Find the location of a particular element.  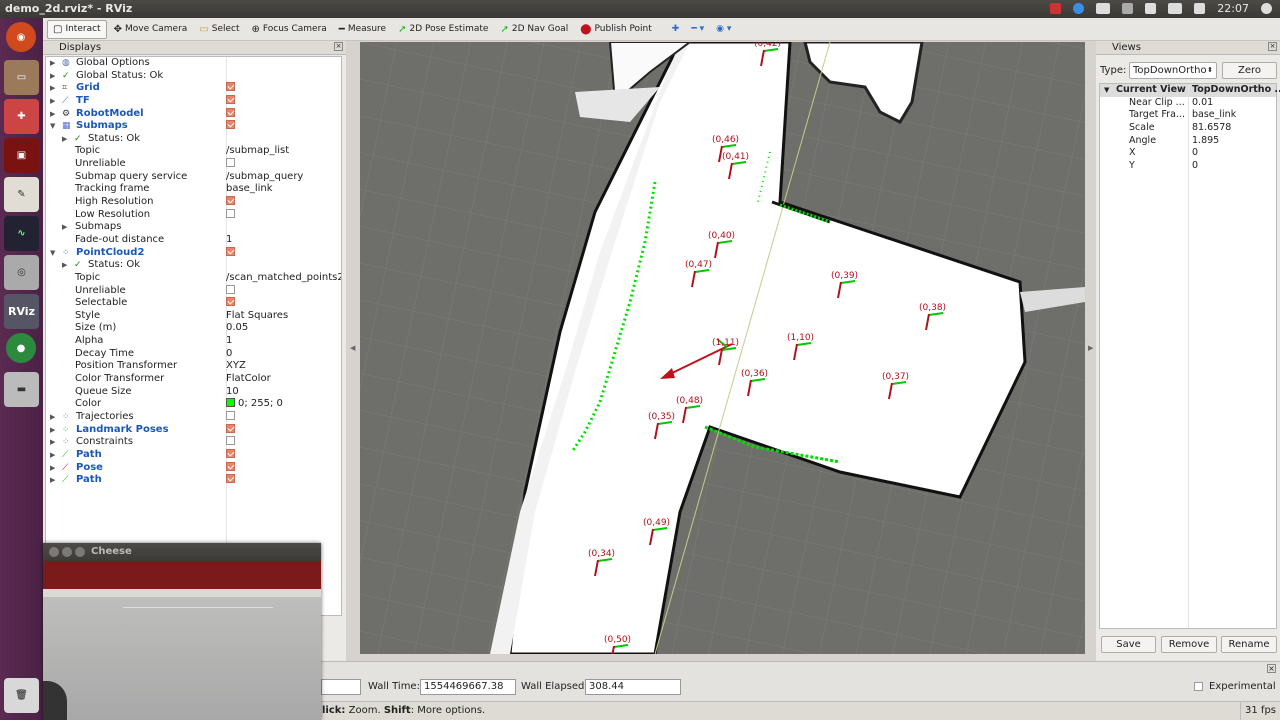

display-value: /submap_query is located at coordinates (264, 177).